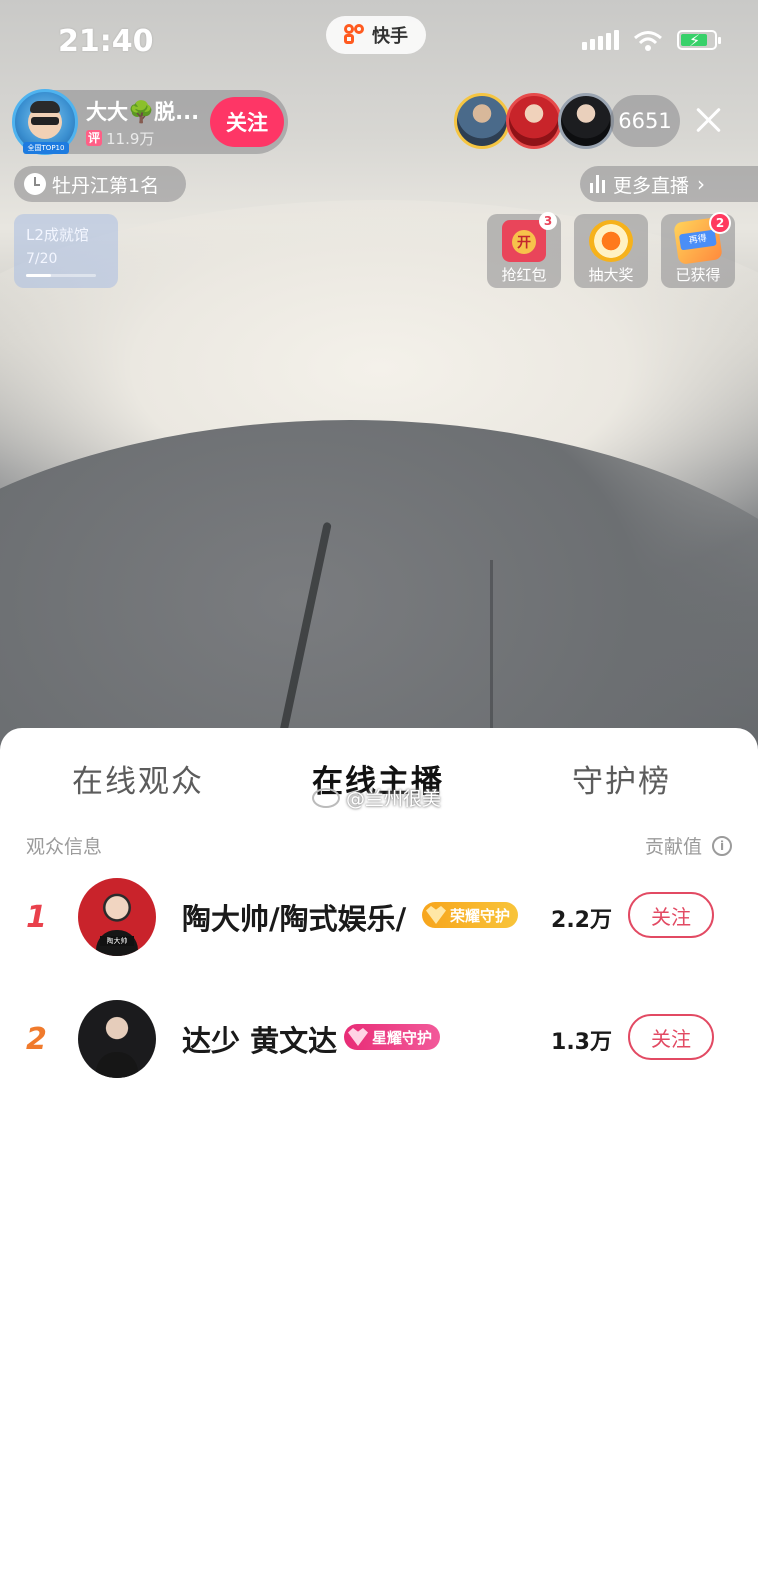 The image size is (758, 1592). What do you see at coordinates (36, 1039) in the screenshot?
I see `rank-number: 2` at bounding box center [36, 1039].